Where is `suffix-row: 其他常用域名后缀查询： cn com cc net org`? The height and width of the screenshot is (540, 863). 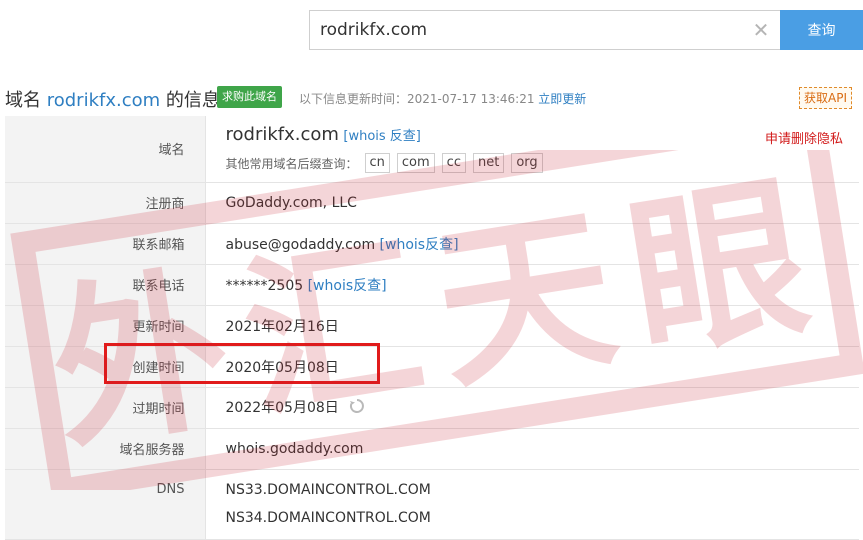
suffix-row: 其他常用域名后缀查询： cn com cc net org is located at coordinates (542, 163).